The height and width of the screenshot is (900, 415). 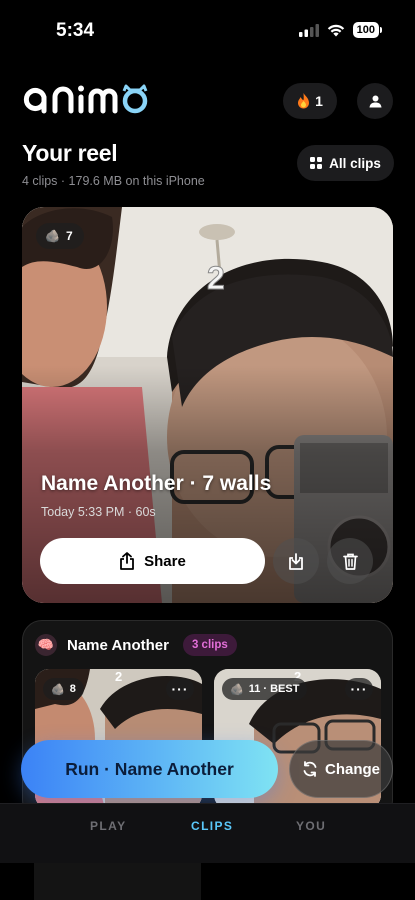 What do you see at coordinates (156, 483) in the screenshot?
I see `clip-title: Name Another · 7 walls` at bounding box center [156, 483].